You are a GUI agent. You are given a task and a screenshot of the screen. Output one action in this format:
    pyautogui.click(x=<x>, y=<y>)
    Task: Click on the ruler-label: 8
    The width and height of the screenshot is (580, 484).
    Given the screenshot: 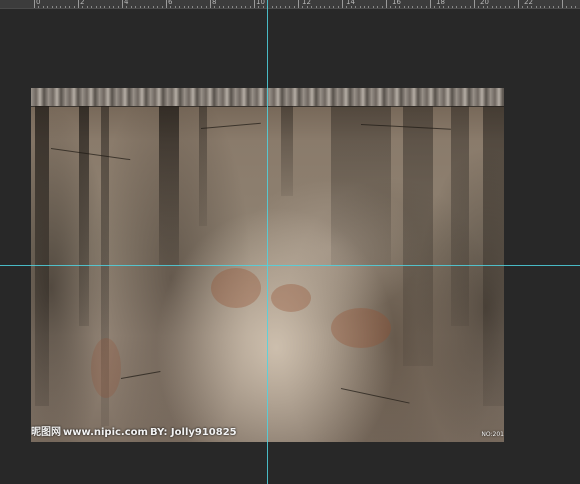 What is the action you would take?
    pyautogui.click(x=214, y=3)
    